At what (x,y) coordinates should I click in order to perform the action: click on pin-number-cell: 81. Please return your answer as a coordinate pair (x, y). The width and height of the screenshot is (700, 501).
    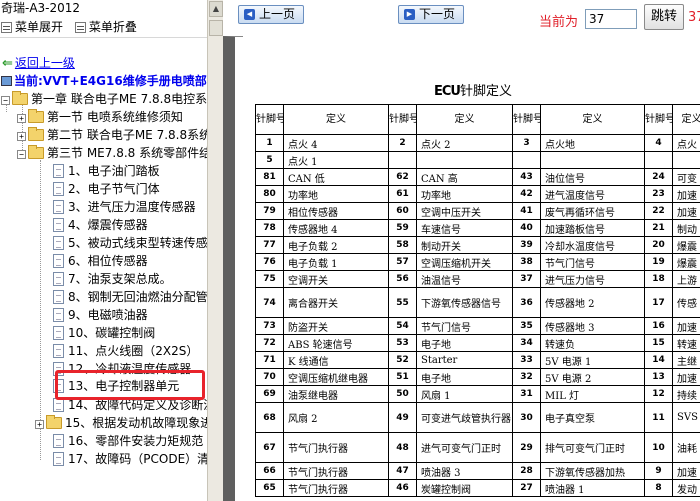
    Looking at the image, I should click on (269, 177).